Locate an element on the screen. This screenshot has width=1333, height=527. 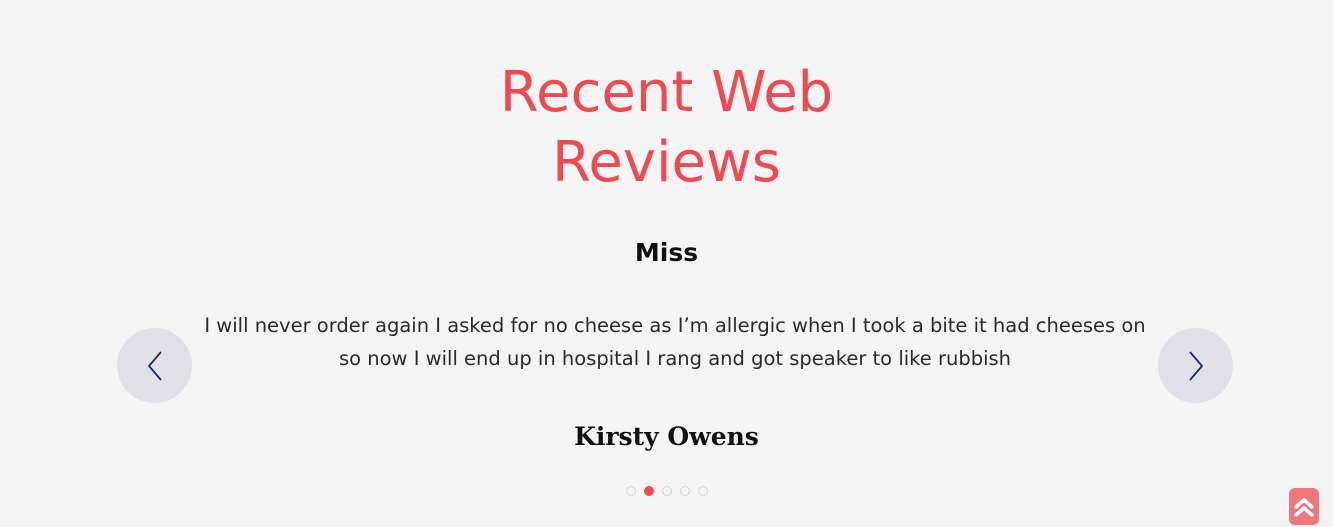
carousel-prev-button is located at coordinates (154, 365).